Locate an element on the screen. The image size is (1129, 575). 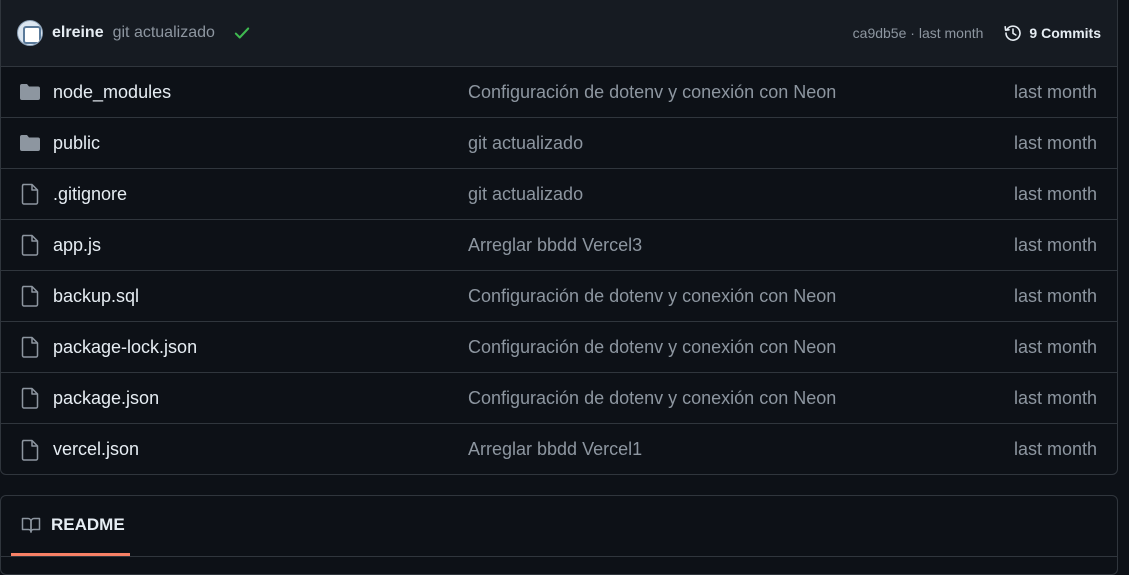
file-name-link: app.js is located at coordinates (77, 245).